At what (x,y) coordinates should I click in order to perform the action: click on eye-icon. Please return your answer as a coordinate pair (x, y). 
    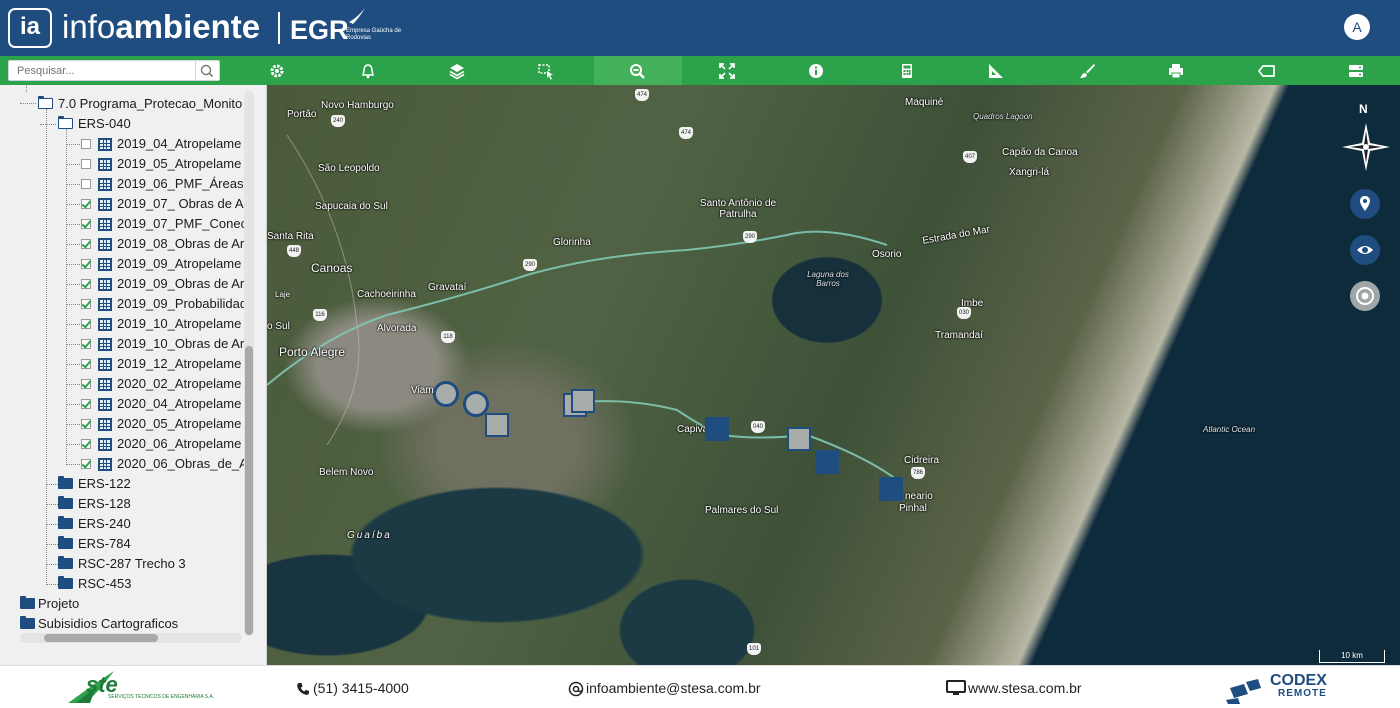
    Looking at the image, I should click on (1365, 250).